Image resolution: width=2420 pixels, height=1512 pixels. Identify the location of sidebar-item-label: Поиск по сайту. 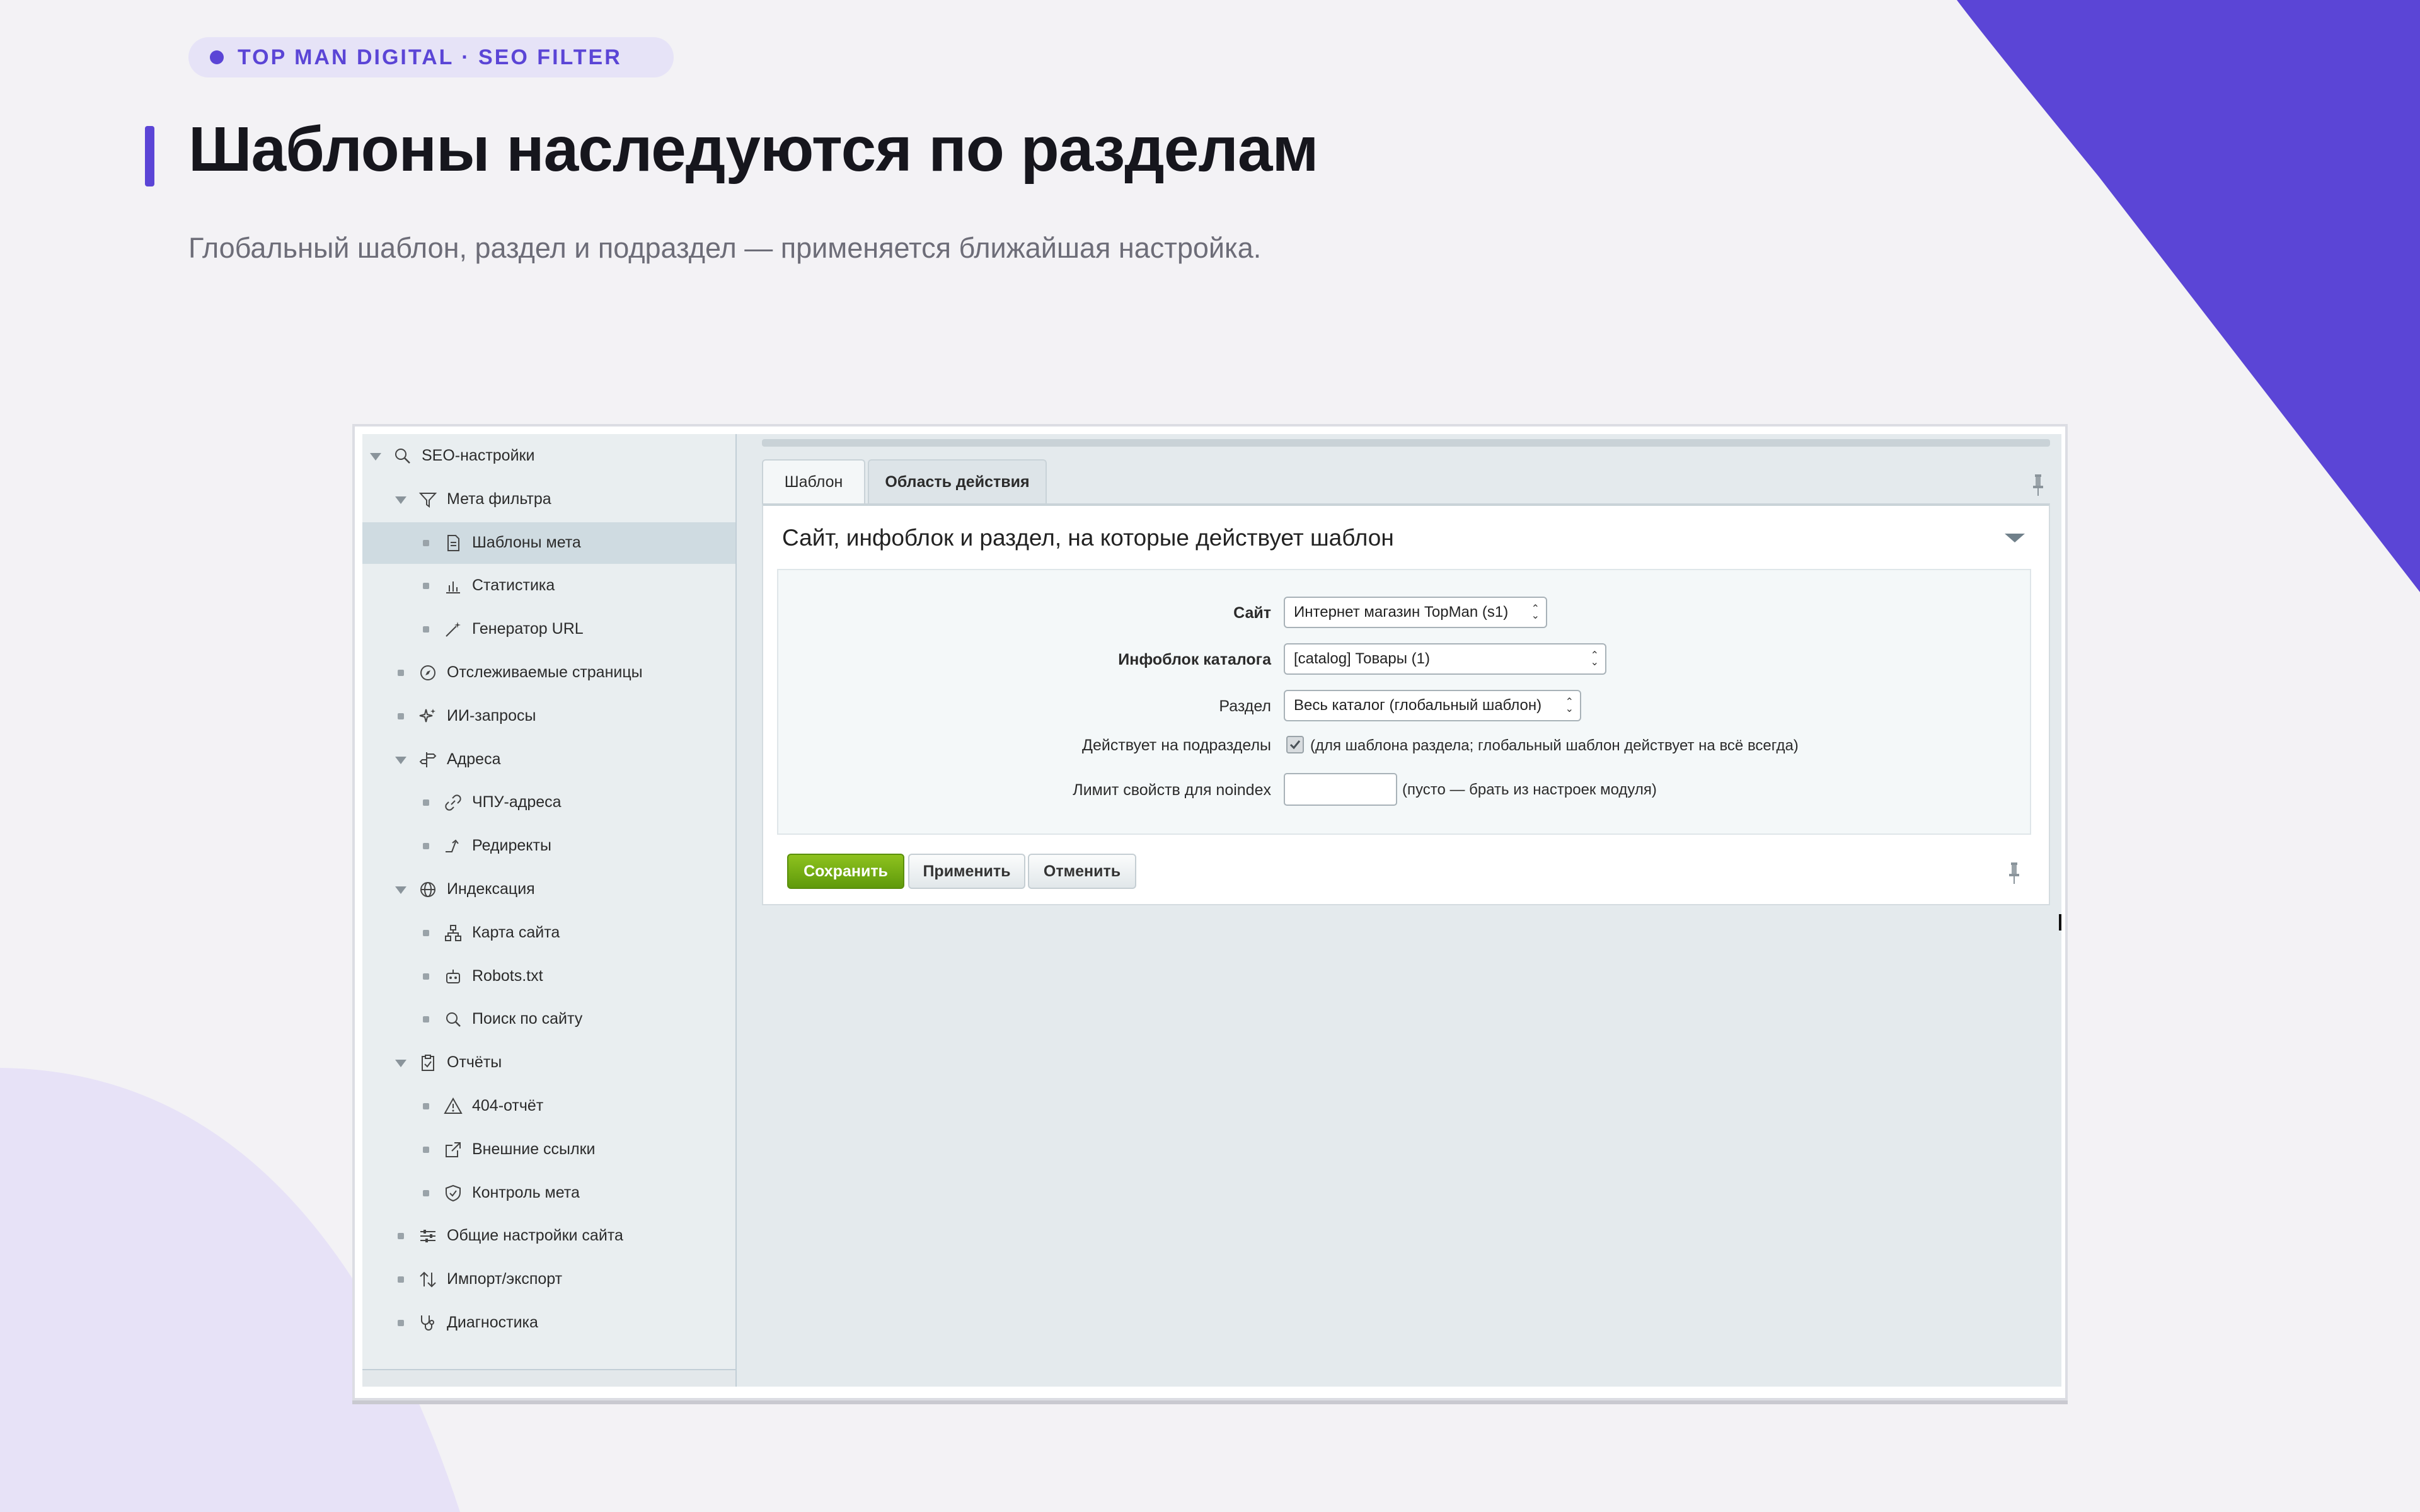
(527, 1019).